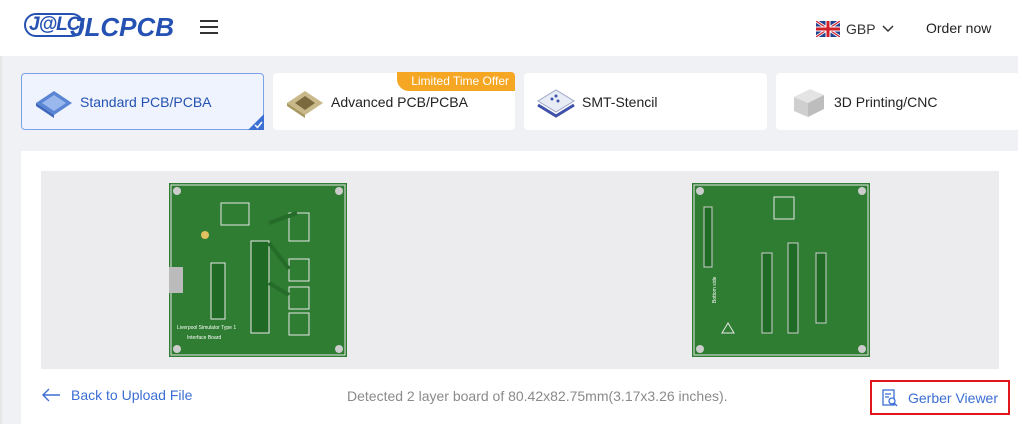  Describe the element at coordinates (890, 397) in the screenshot. I see `document-search-icon` at that location.